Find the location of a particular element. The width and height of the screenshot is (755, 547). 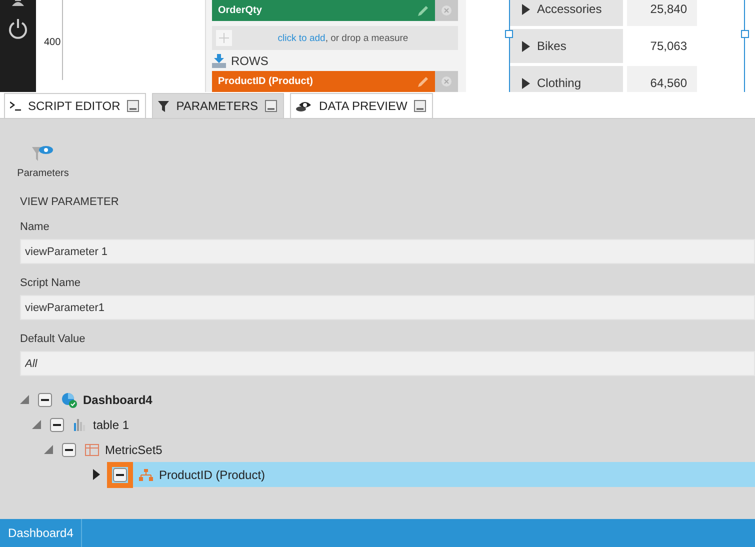

table-widget: Accessories 25,840 Bikes 75,063 Clothing 64,560 is located at coordinates (627, 46).